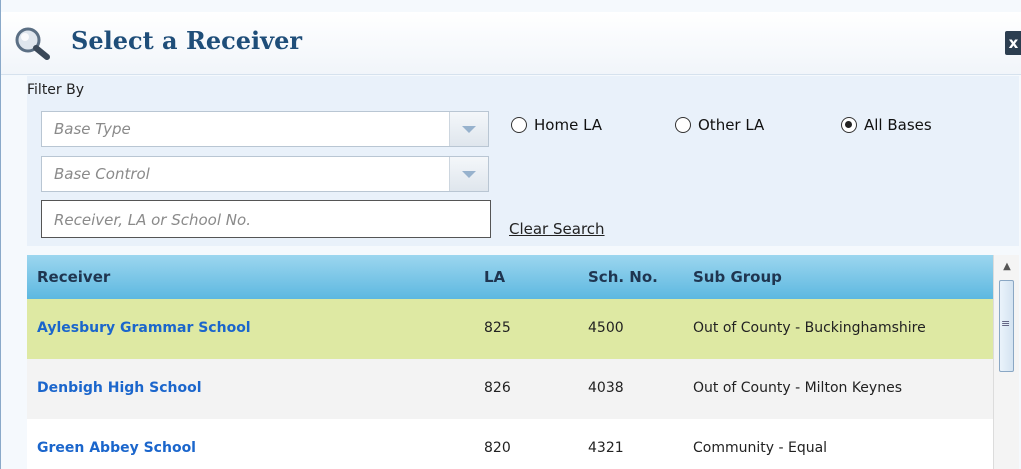 The height and width of the screenshot is (469, 1021). Describe the element at coordinates (1007, 267) in the screenshot. I see `scroll-up-icon: ▲` at that location.